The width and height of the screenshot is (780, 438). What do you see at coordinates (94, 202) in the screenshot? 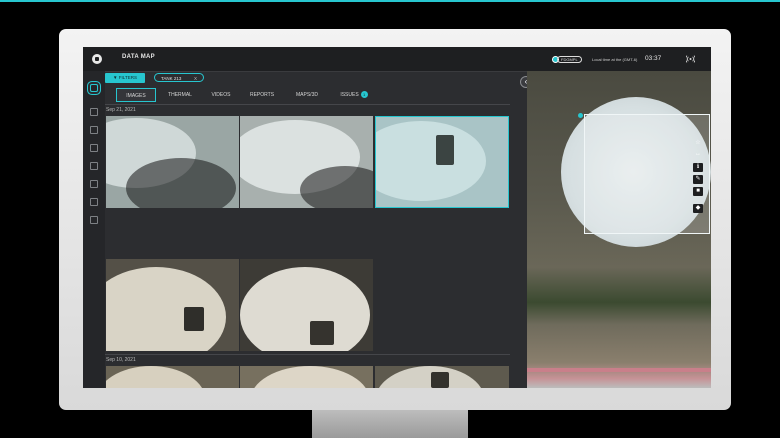
I see `rail-link-icon` at bounding box center [94, 202].